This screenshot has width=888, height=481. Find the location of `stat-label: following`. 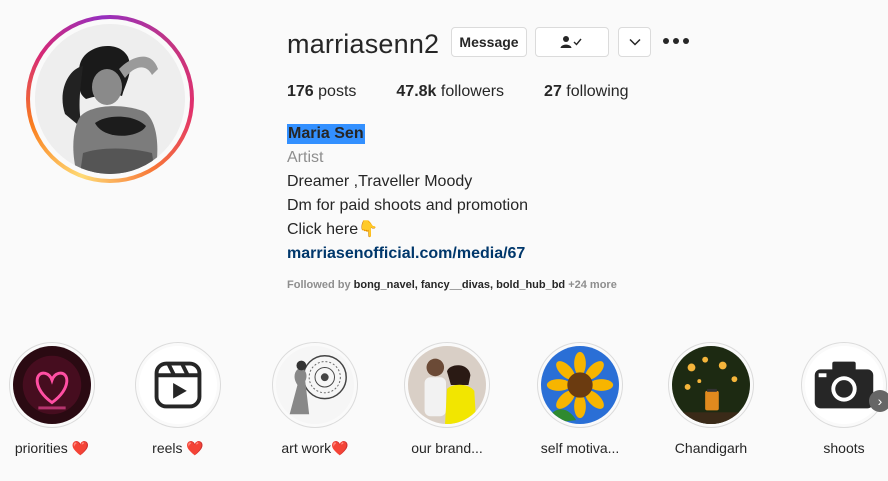

stat-label: following is located at coordinates (597, 91).